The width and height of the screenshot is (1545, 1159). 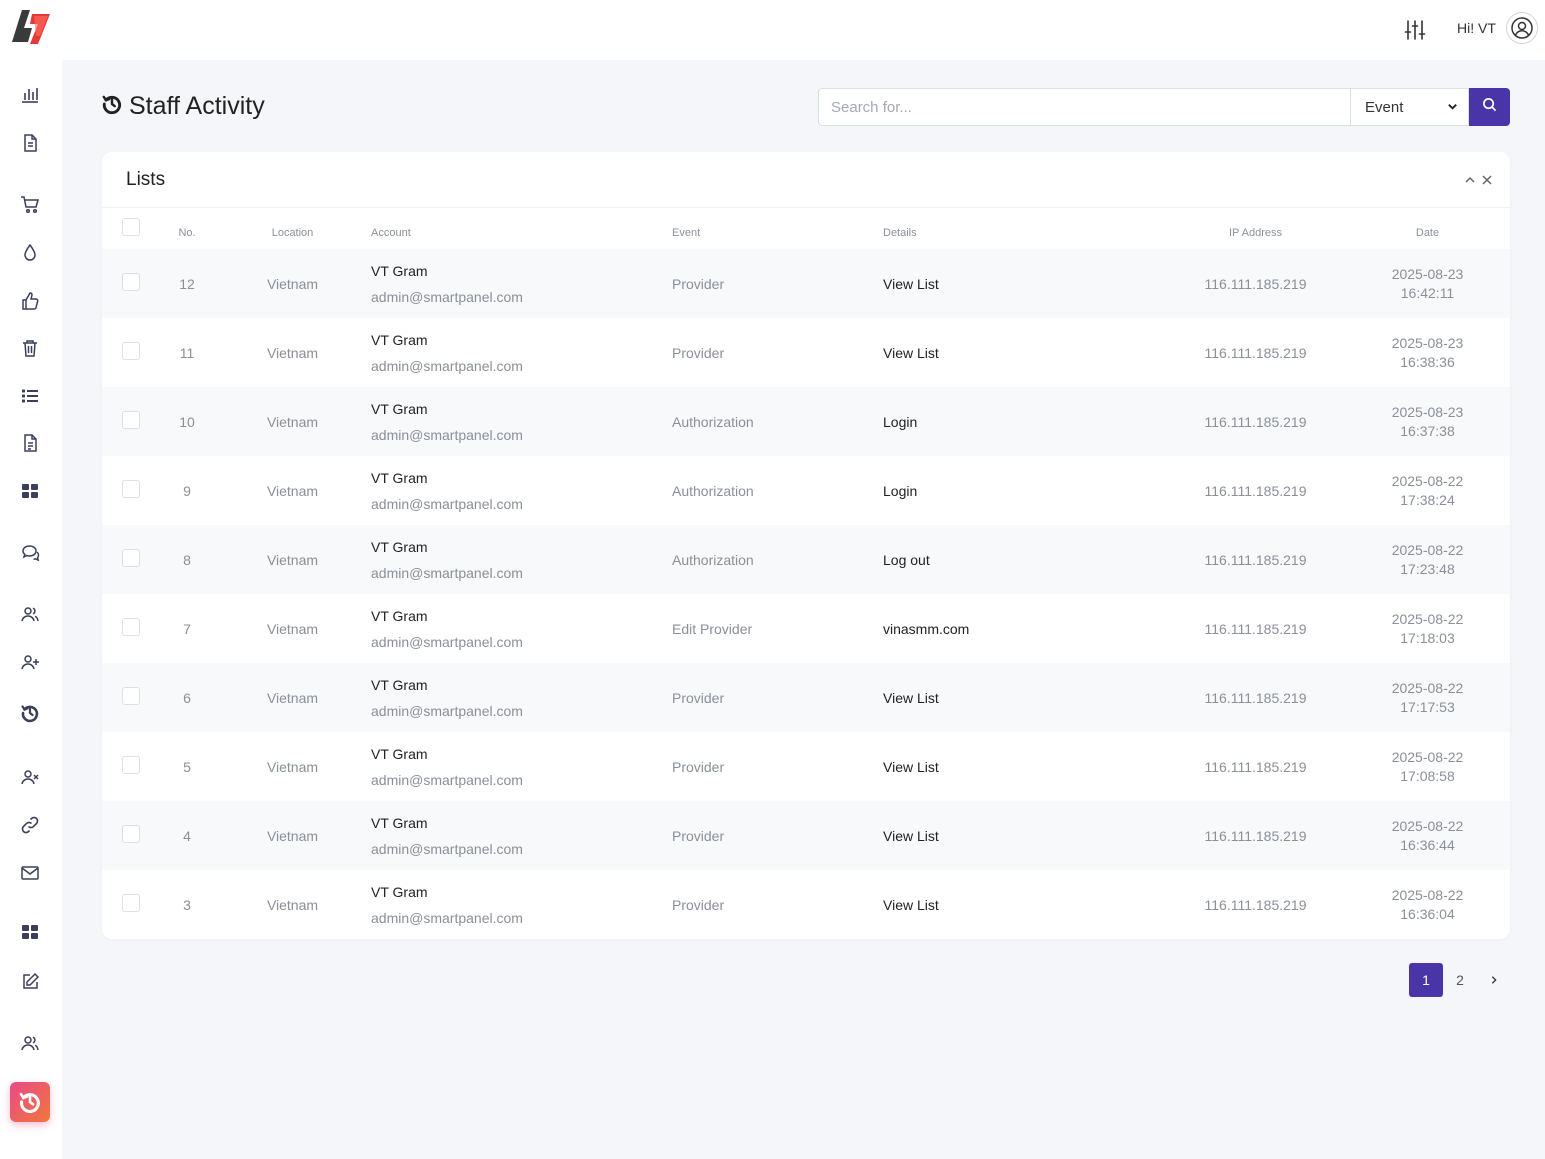 What do you see at coordinates (1427, 292) in the screenshot?
I see `row-date-time: 16:42:11` at bounding box center [1427, 292].